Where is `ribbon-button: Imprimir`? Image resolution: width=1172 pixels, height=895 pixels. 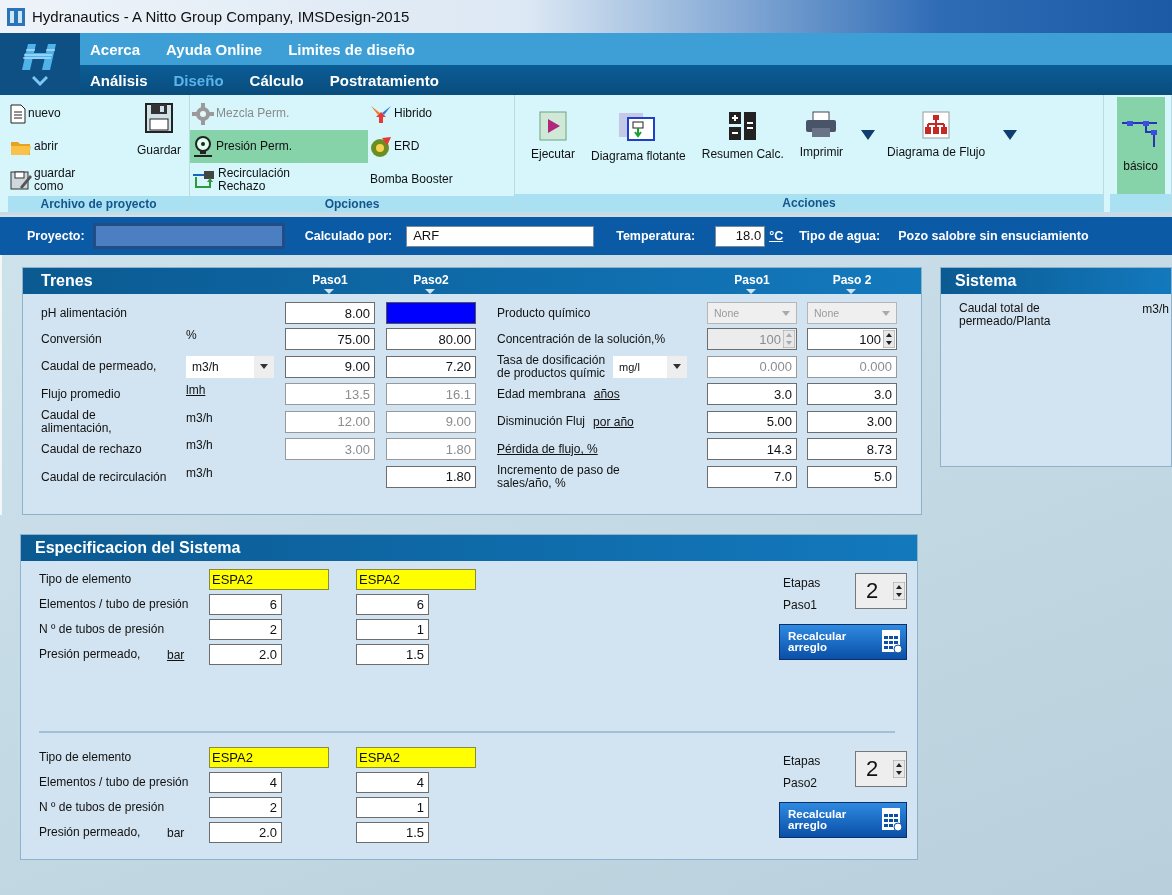
ribbon-button: Imprimir is located at coordinates (821, 135).